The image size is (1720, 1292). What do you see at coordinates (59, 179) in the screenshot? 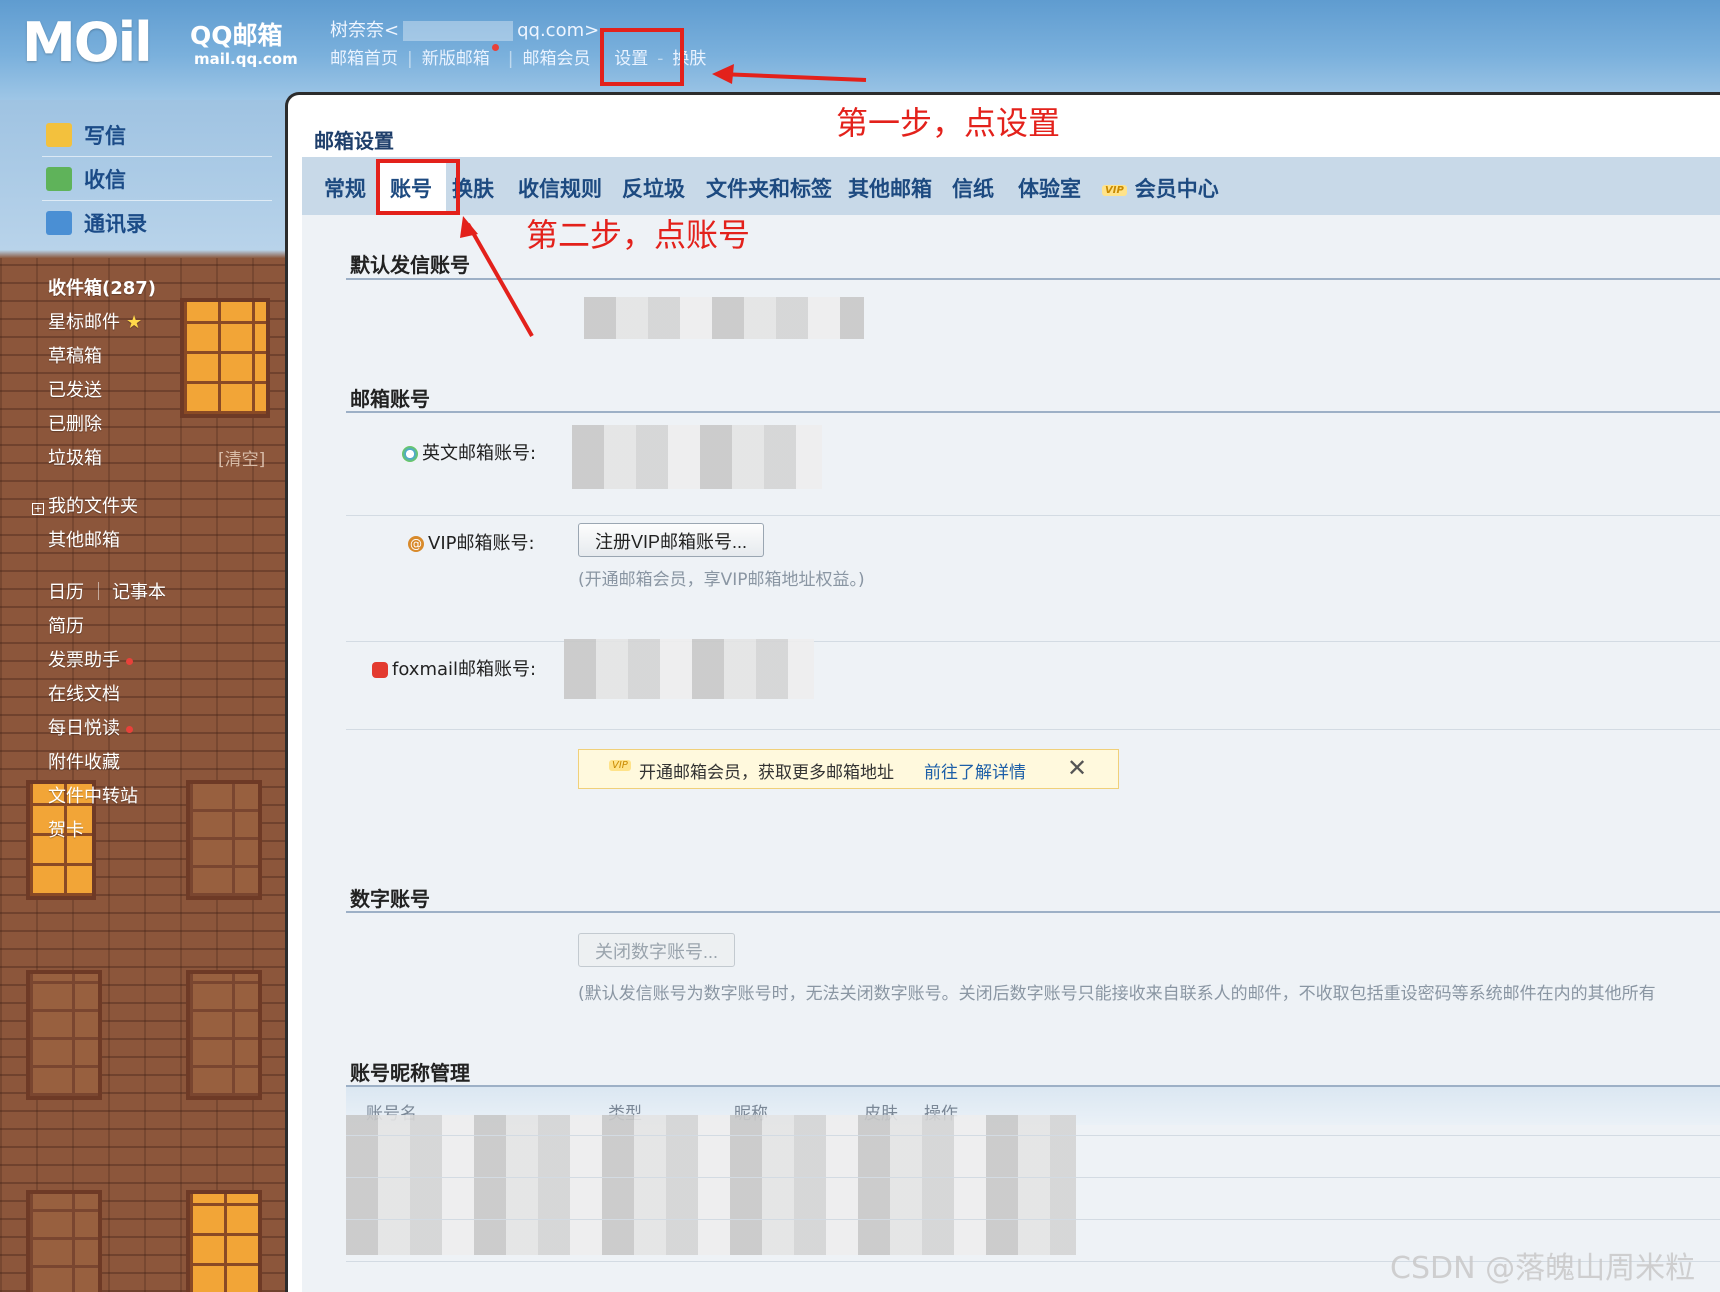
I see `download-icon` at bounding box center [59, 179].